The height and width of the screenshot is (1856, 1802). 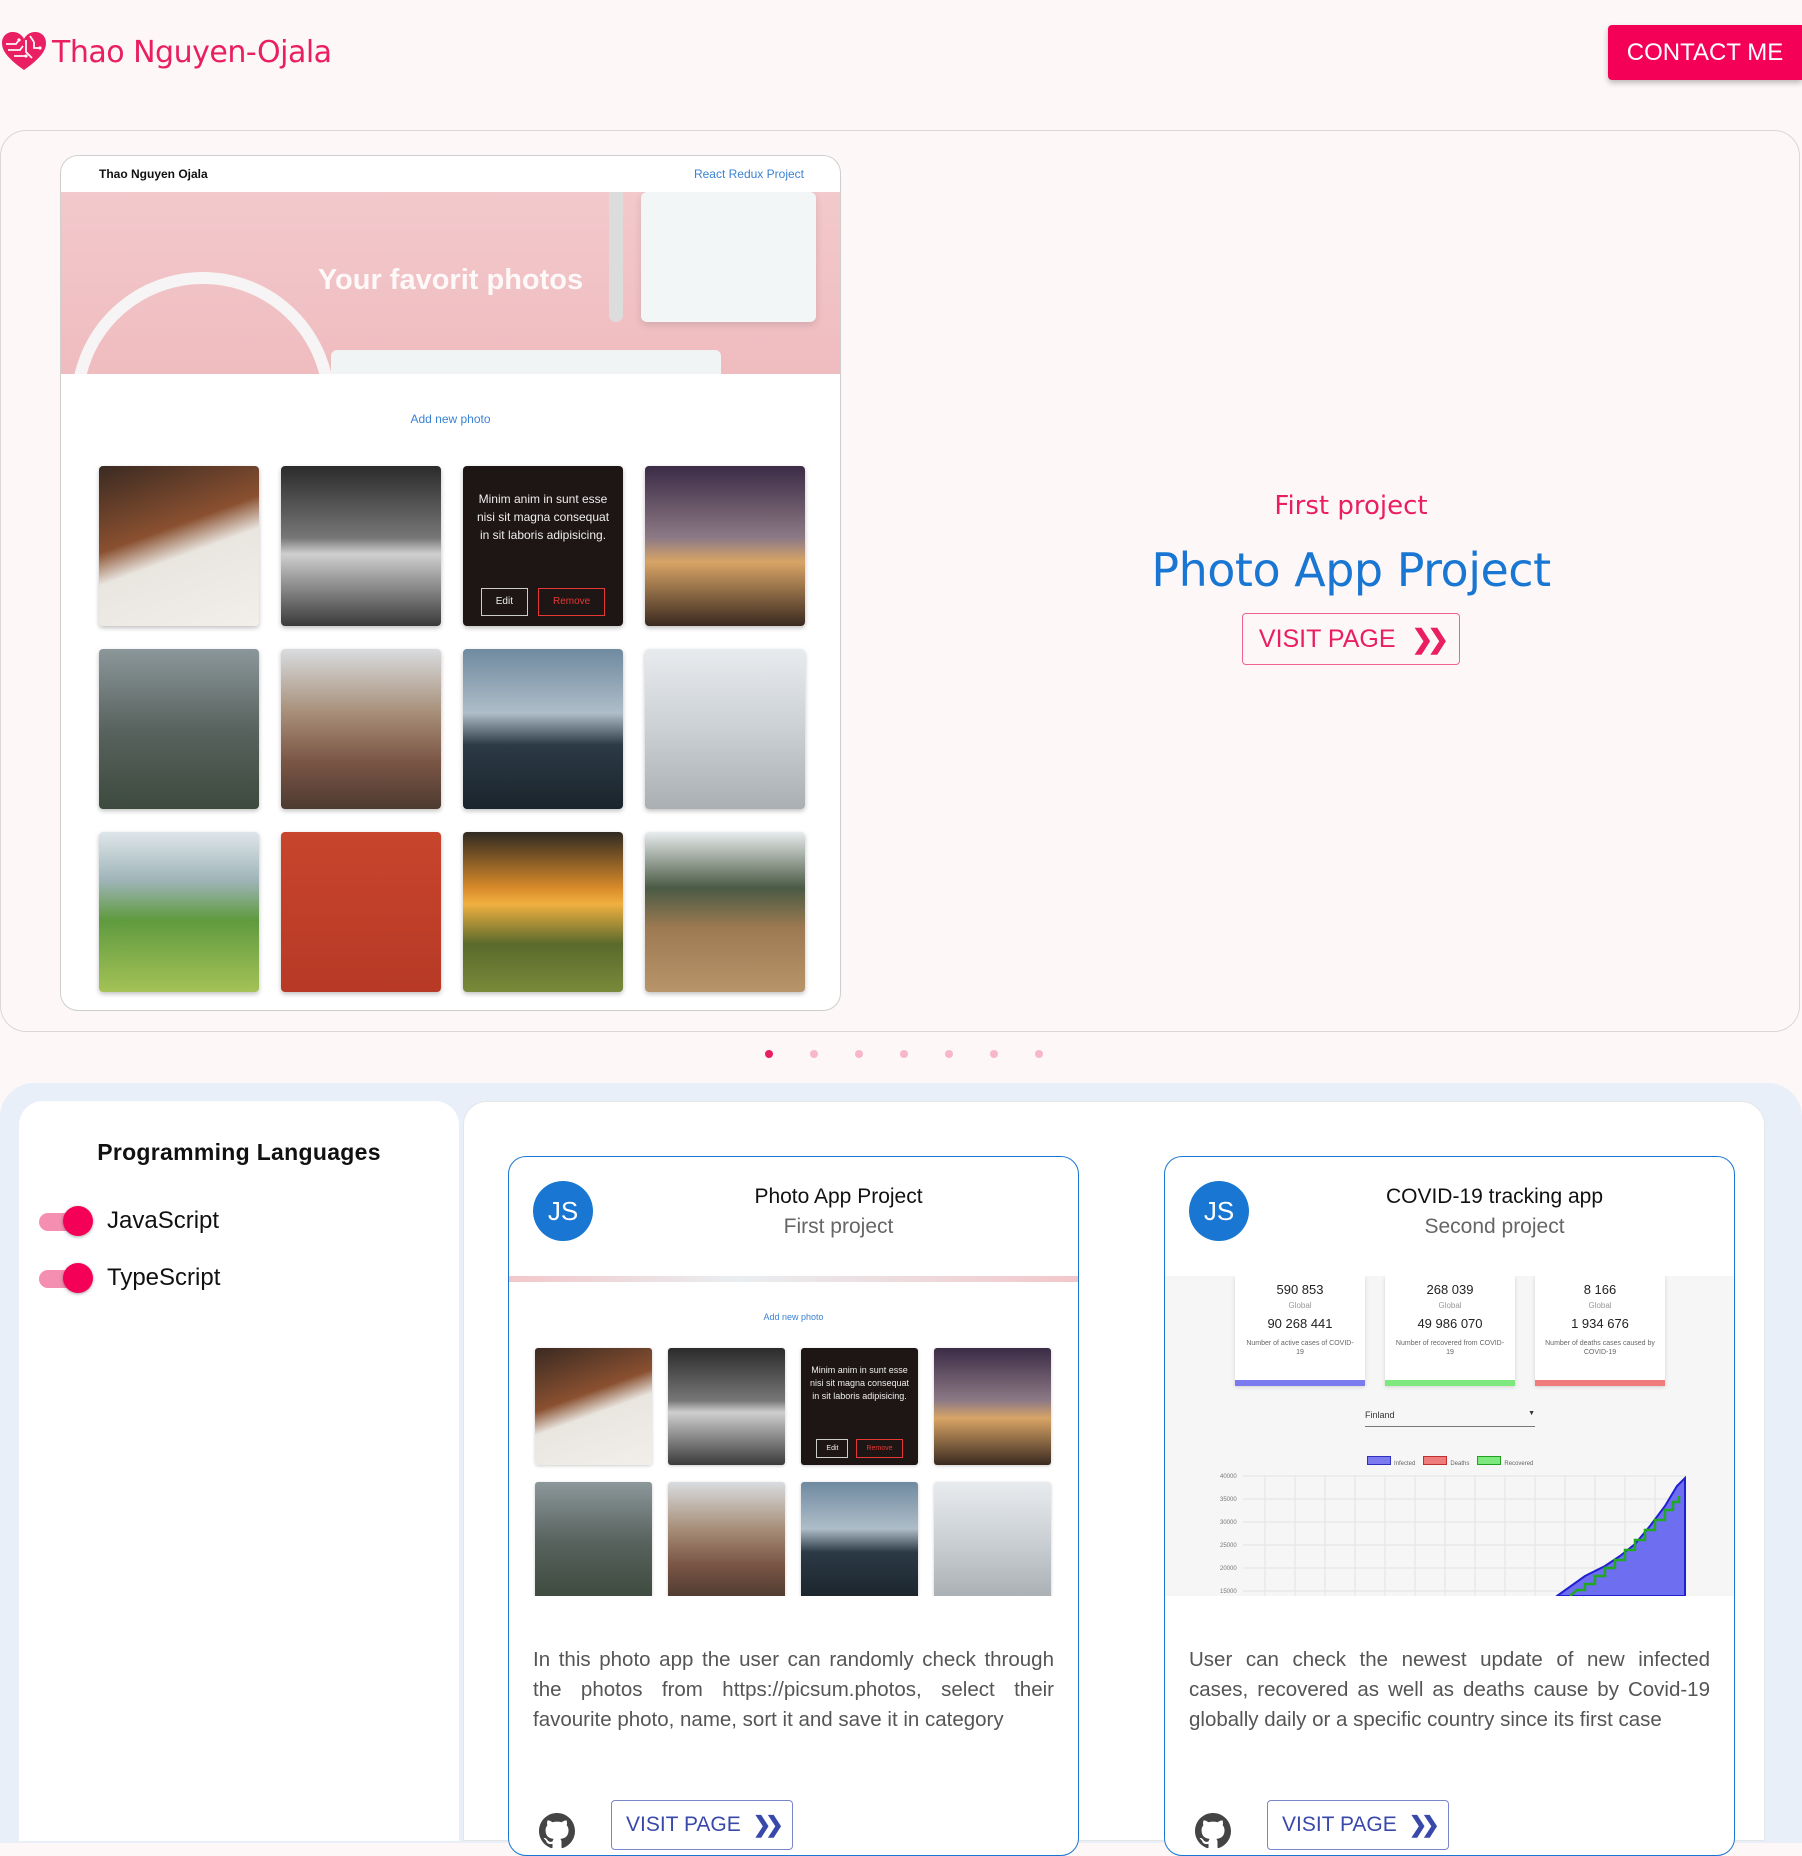 I want to click on site-owner-name: Thao Nguyen-Ojala, so click(x=192, y=52).